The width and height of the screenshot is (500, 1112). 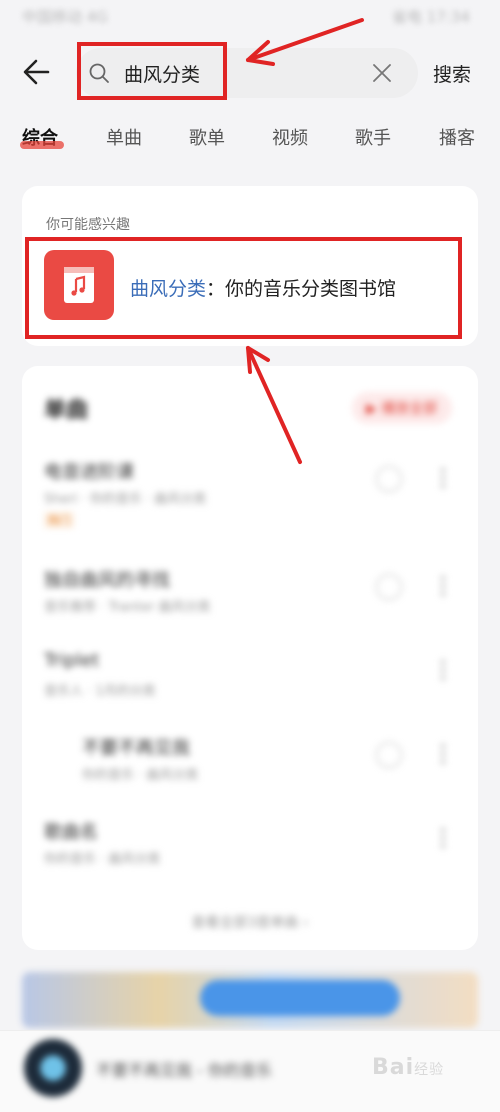 What do you see at coordinates (457, 137) in the screenshot?
I see `tab-podcasts: 播客` at bounding box center [457, 137].